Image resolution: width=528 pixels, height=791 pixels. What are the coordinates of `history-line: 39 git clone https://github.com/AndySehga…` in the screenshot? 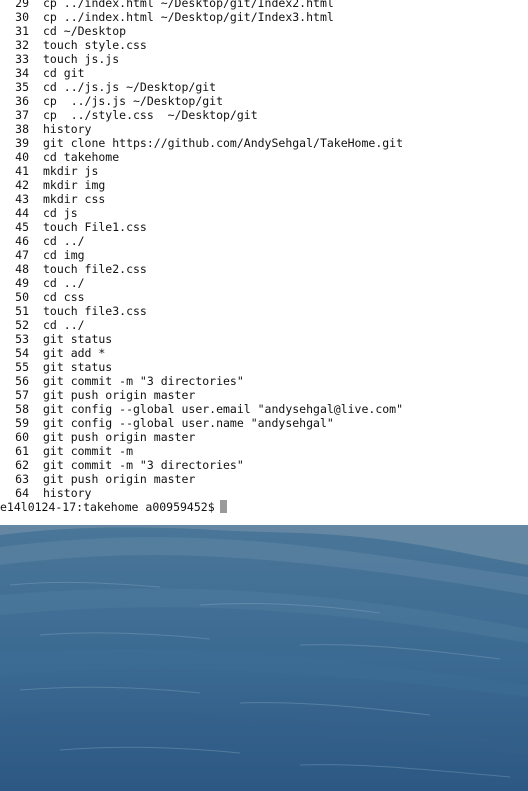 It's located at (264, 143).